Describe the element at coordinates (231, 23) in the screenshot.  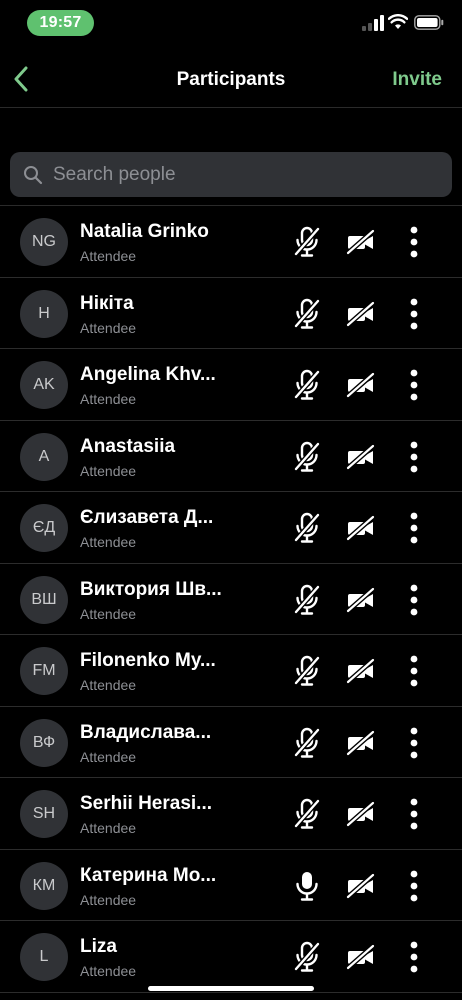
I see `status-bar: 19:57` at that location.